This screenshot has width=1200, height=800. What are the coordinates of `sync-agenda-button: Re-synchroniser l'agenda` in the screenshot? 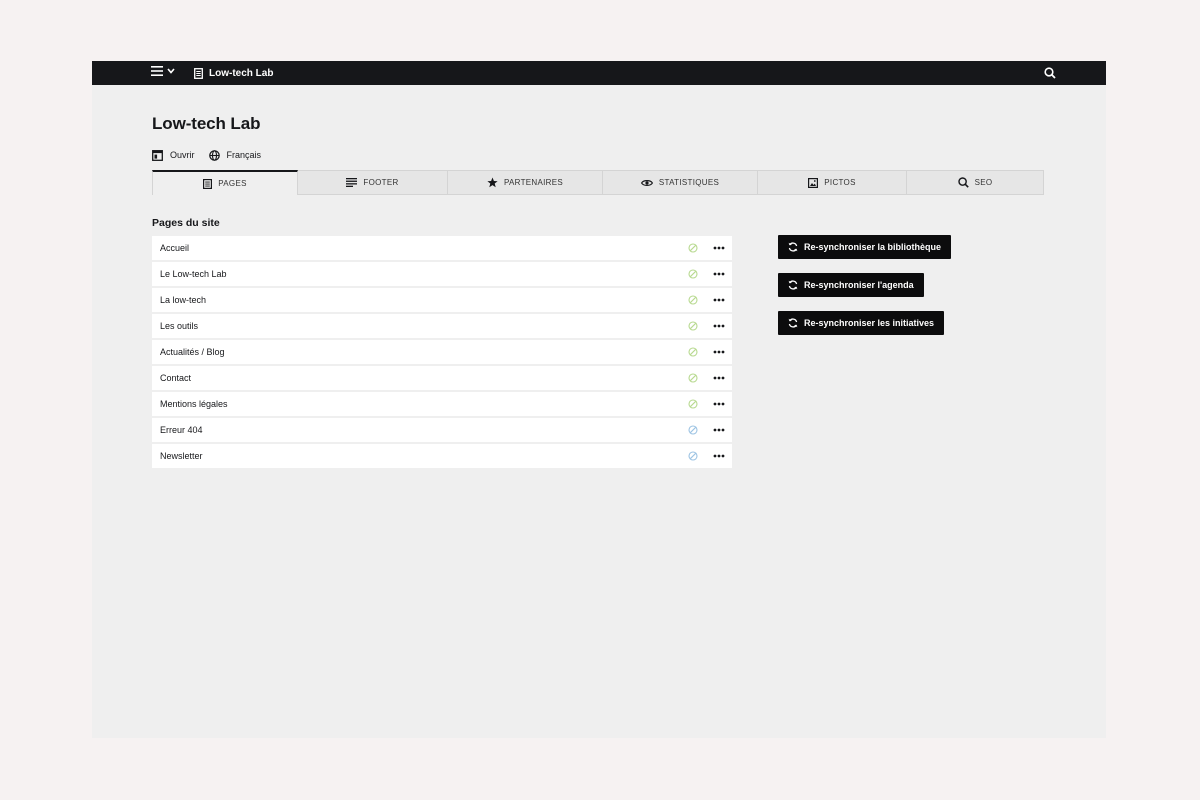 It's located at (851, 285).